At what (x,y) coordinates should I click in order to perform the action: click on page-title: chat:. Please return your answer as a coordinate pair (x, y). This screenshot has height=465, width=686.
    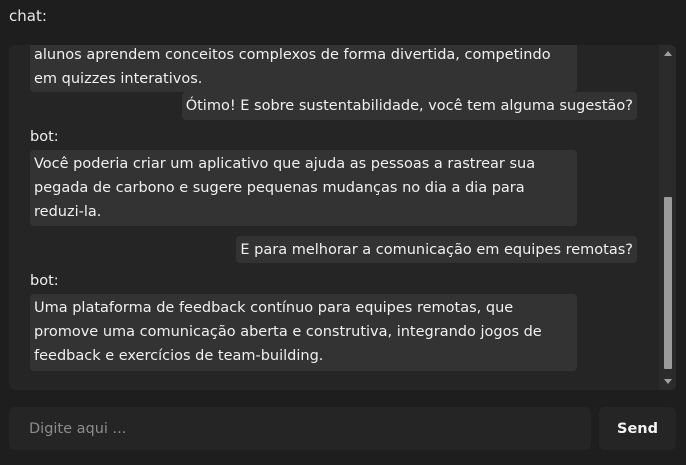
    Looking at the image, I should click on (28, 16).